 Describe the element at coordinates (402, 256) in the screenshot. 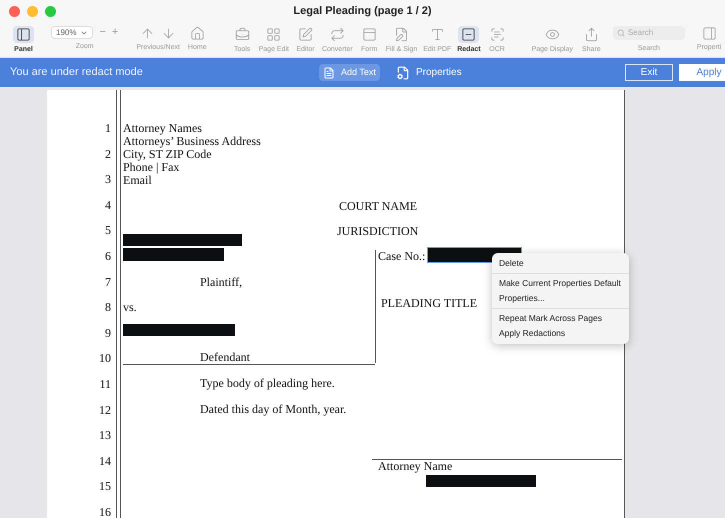

I see `case-number-label: Case No.:` at that location.